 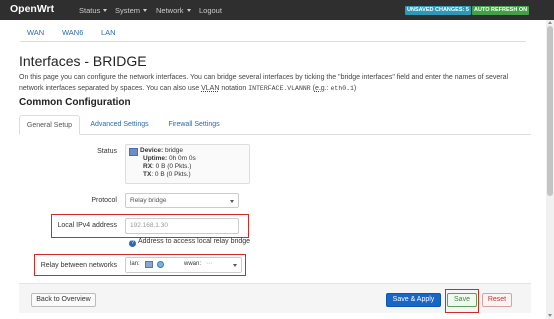 What do you see at coordinates (72, 32) in the screenshot?
I see `subnav-wan6: WAN6` at bounding box center [72, 32].